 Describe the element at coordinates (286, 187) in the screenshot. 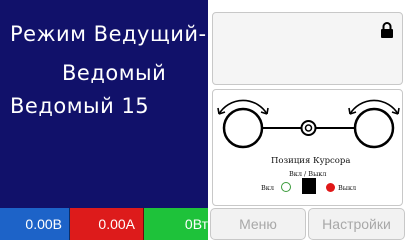

I see `on-indicator-icon` at that location.